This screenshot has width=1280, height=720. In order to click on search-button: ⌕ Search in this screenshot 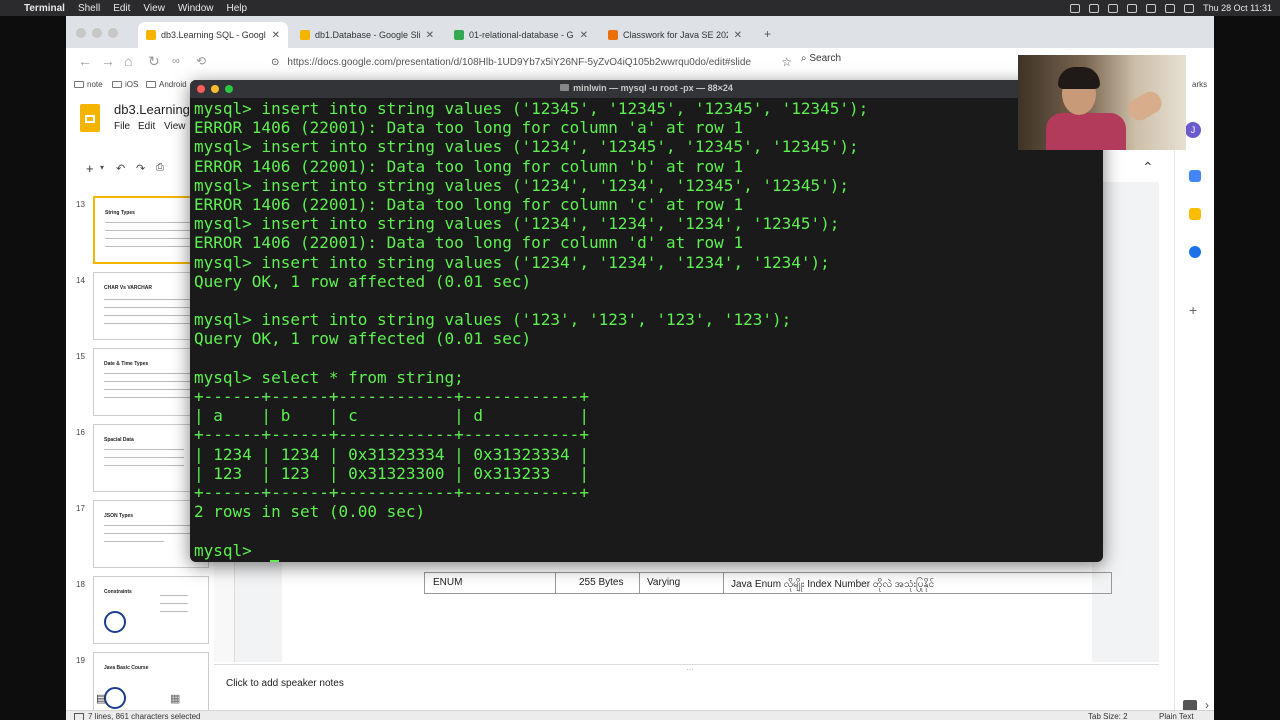, I will do `click(821, 58)`.